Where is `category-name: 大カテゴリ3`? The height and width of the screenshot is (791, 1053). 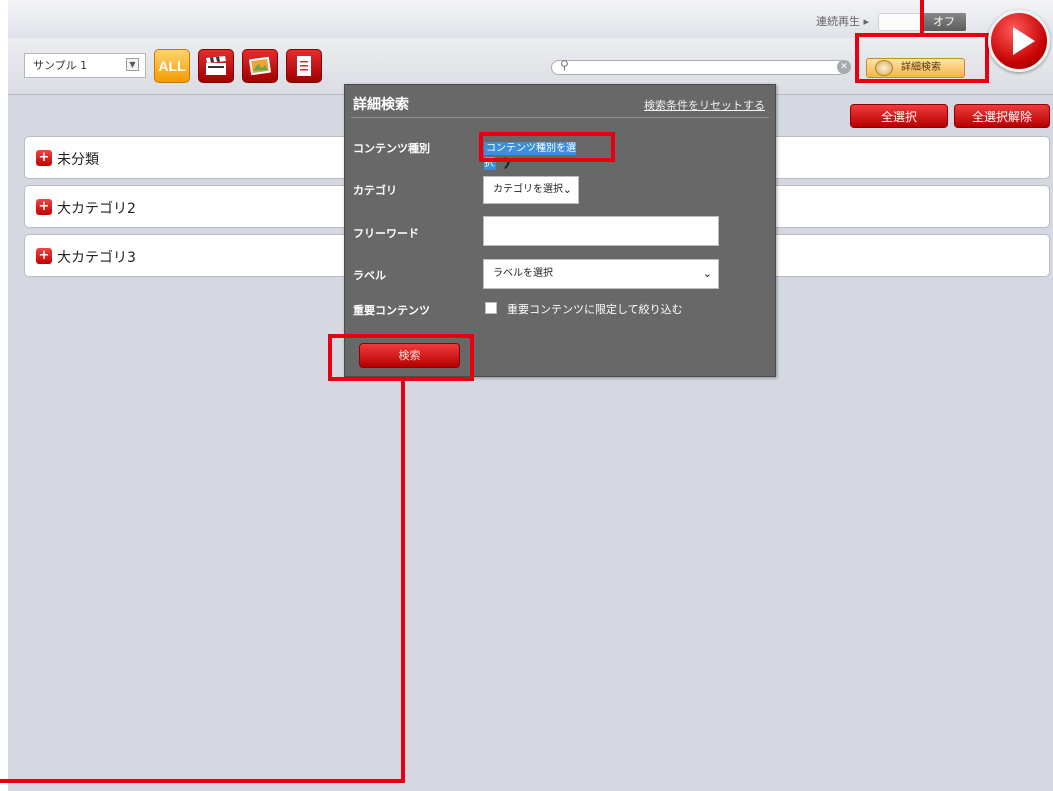 category-name: 大カテゴリ3 is located at coordinates (96, 258).